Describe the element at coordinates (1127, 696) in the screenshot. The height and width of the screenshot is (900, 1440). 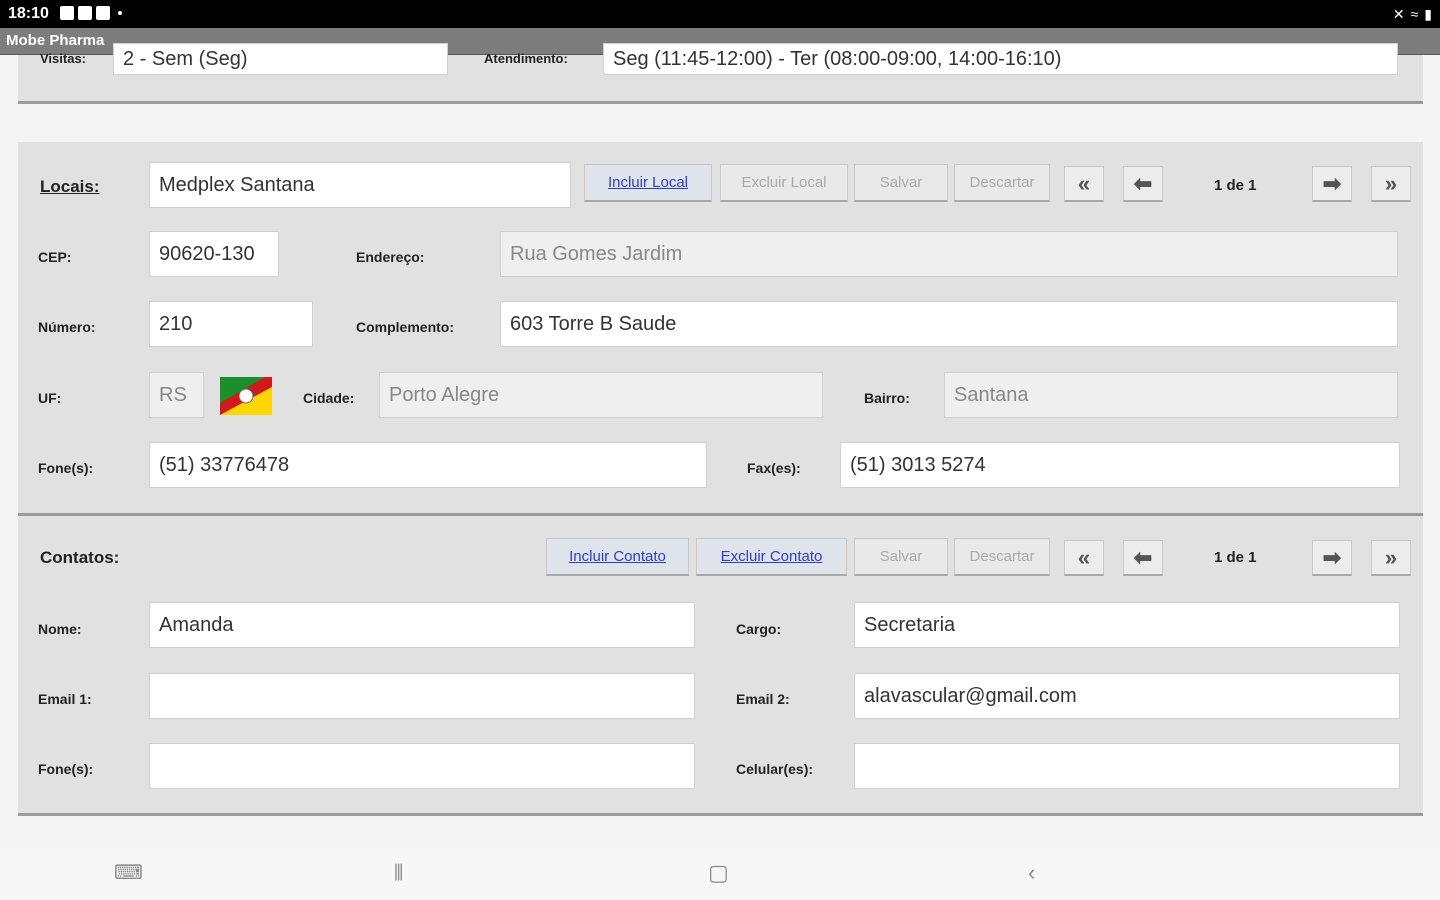
I see `email2-field: alavascular@gmail.com` at that location.